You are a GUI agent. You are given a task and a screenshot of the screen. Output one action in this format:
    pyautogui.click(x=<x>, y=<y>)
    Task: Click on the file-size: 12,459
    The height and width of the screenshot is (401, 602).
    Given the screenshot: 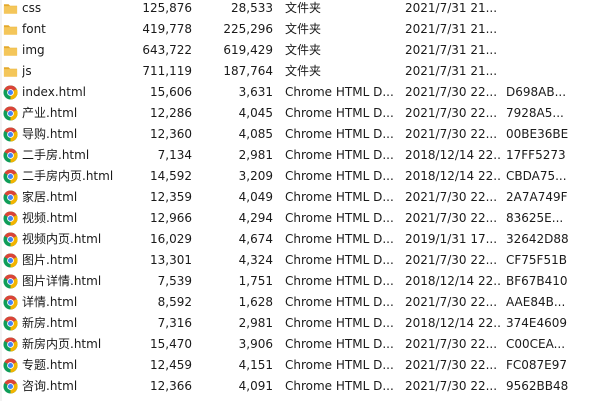 What is the action you would take?
    pyautogui.click(x=171, y=365)
    